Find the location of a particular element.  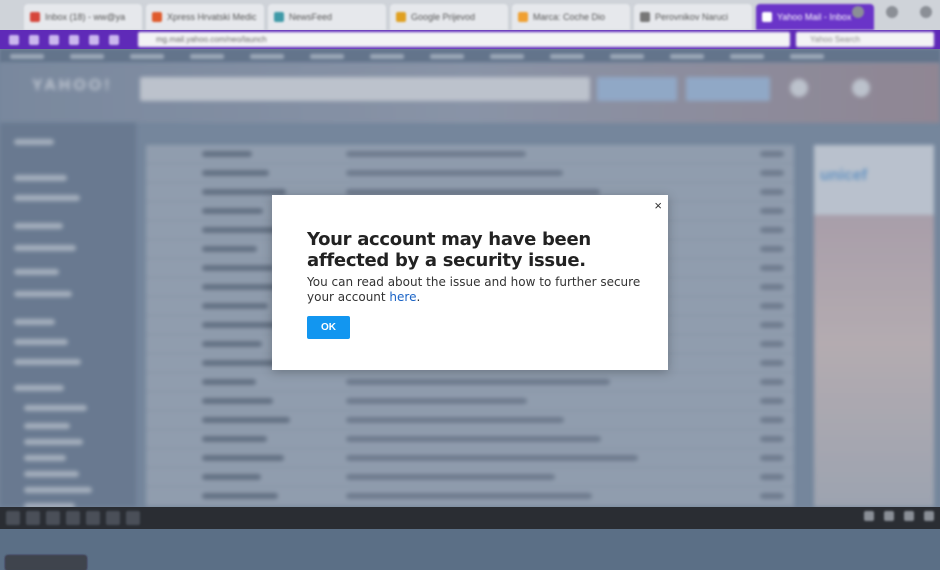

clock-icon is located at coordinates (929, 516).